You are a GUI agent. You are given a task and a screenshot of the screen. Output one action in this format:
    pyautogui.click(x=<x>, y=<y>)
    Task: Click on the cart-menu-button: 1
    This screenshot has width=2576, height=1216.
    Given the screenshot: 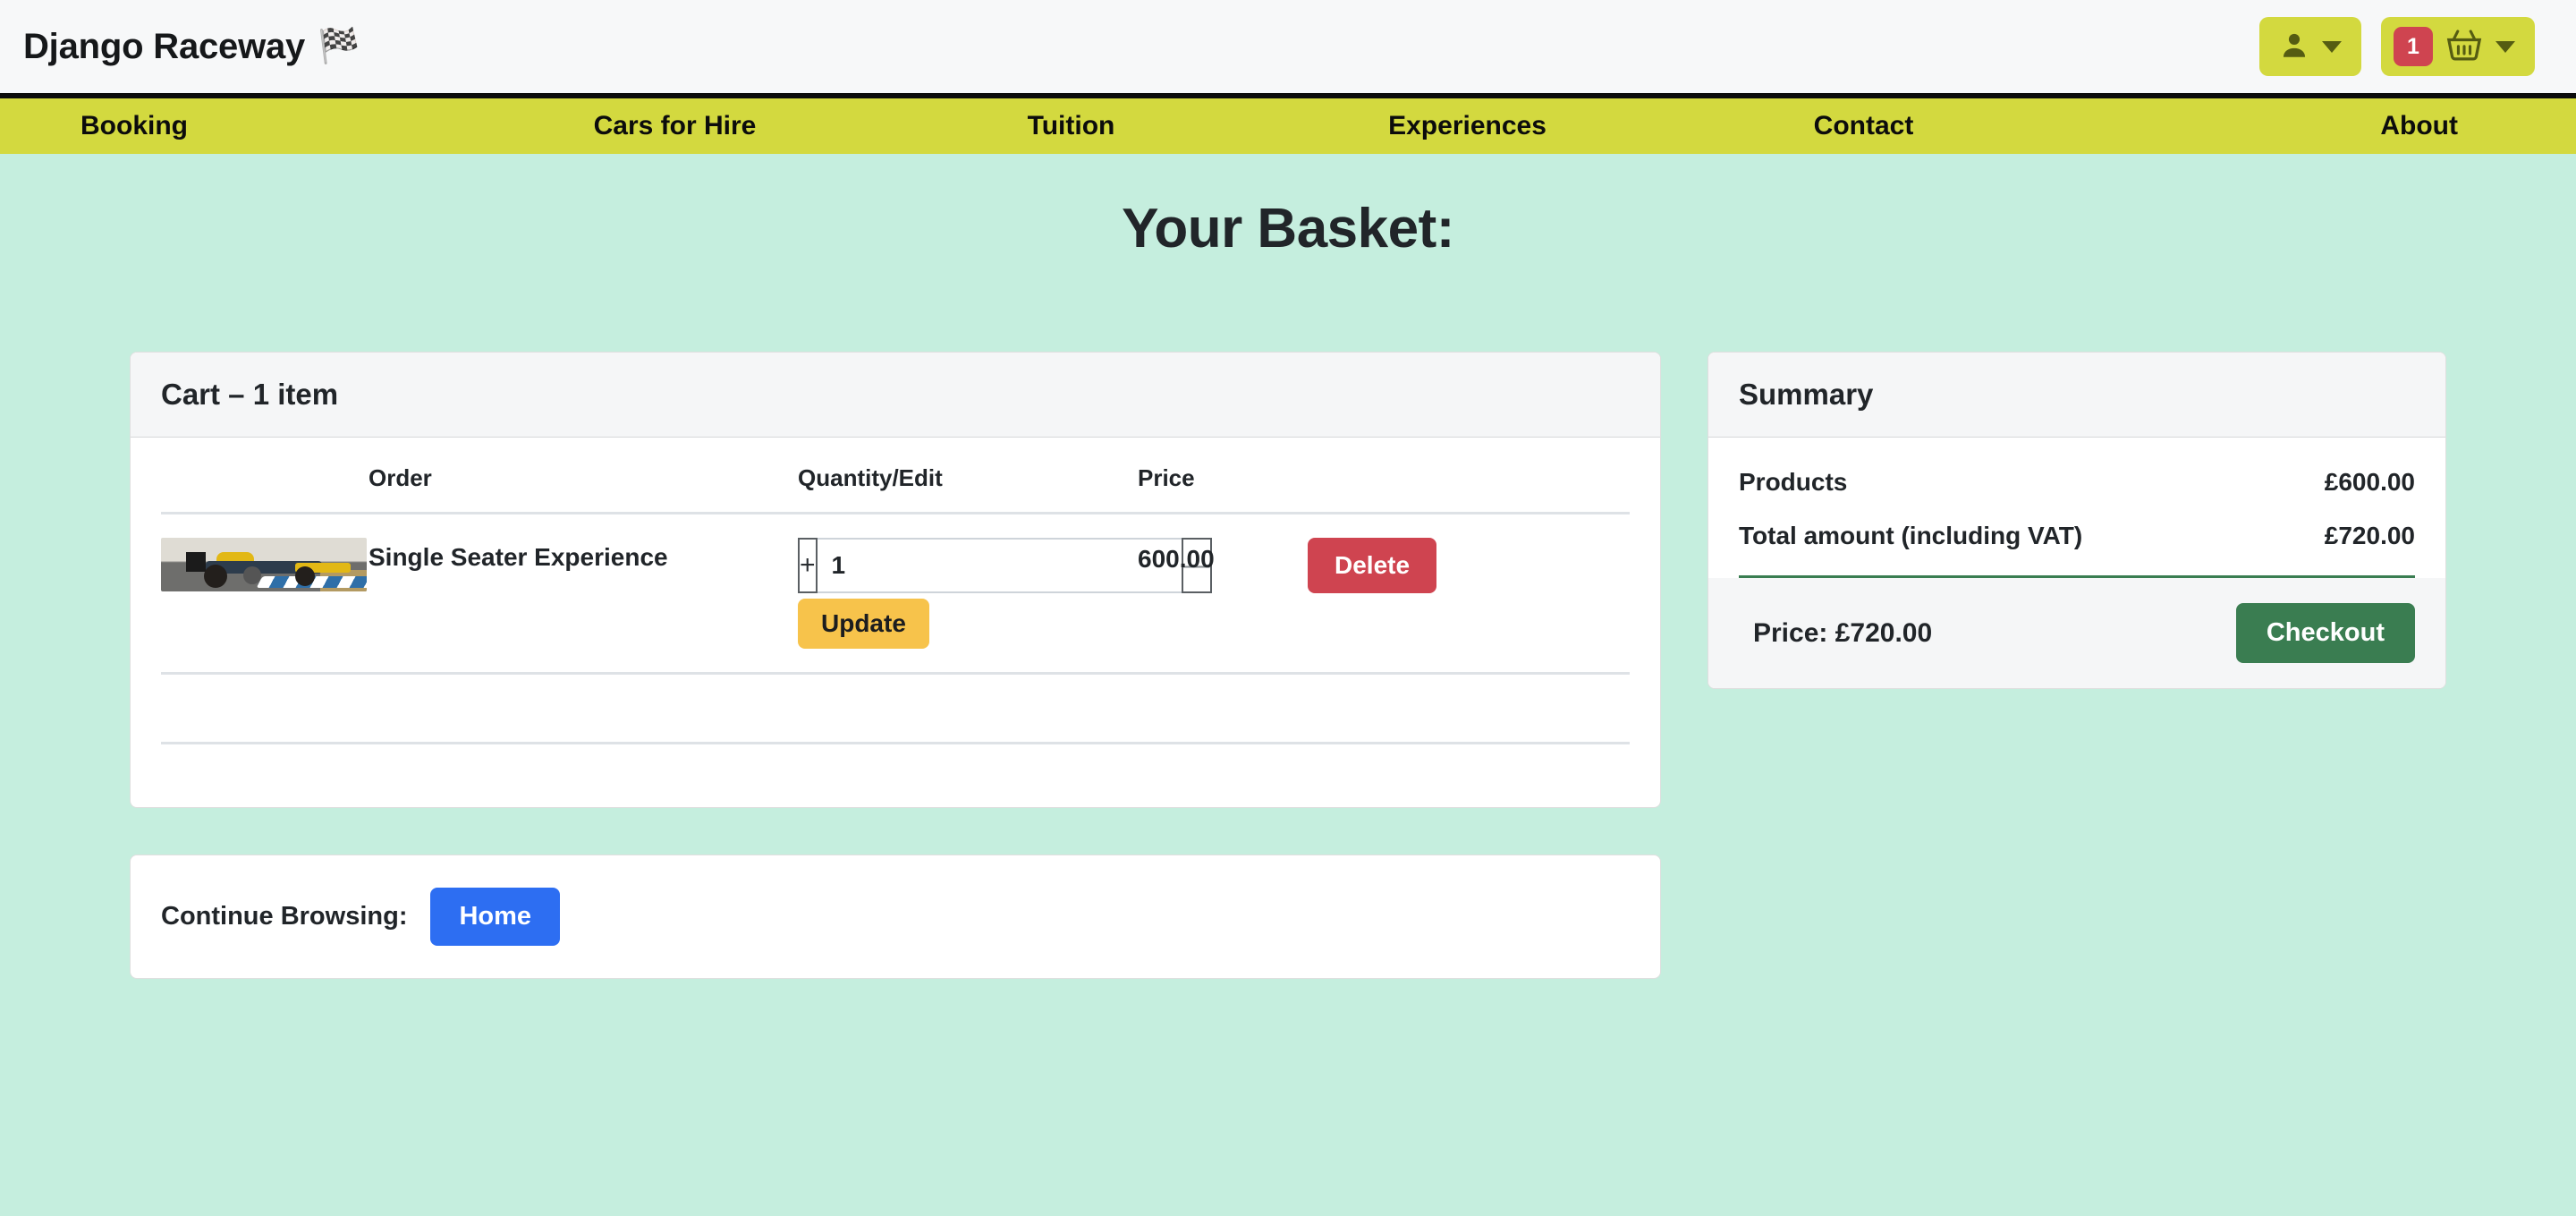 What is the action you would take?
    pyautogui.click(x=2458, y=46)
    